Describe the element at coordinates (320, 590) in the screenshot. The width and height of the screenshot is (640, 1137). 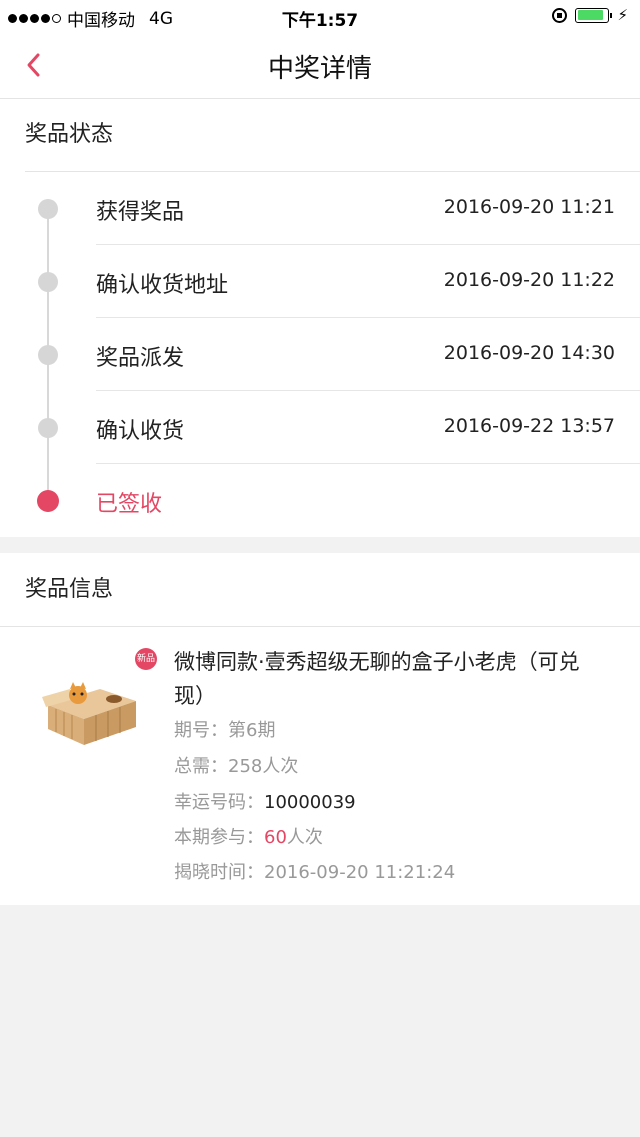
I see `prize-info-header: 奖品信息` at that location.